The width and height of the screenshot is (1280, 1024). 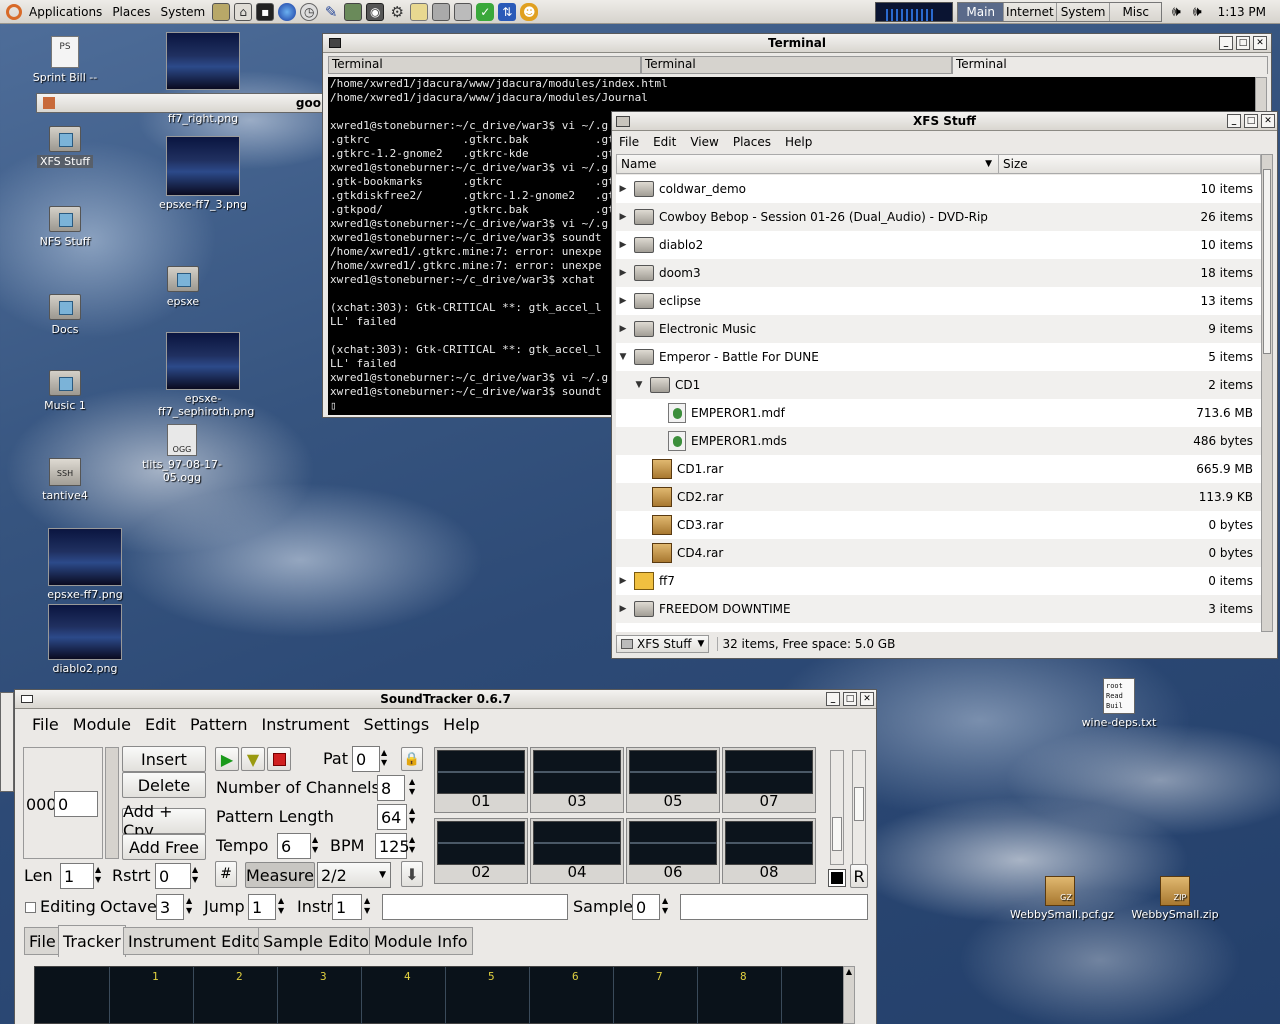 I want to click on check-tray-icon: ✓, so click(x=485, y=11).